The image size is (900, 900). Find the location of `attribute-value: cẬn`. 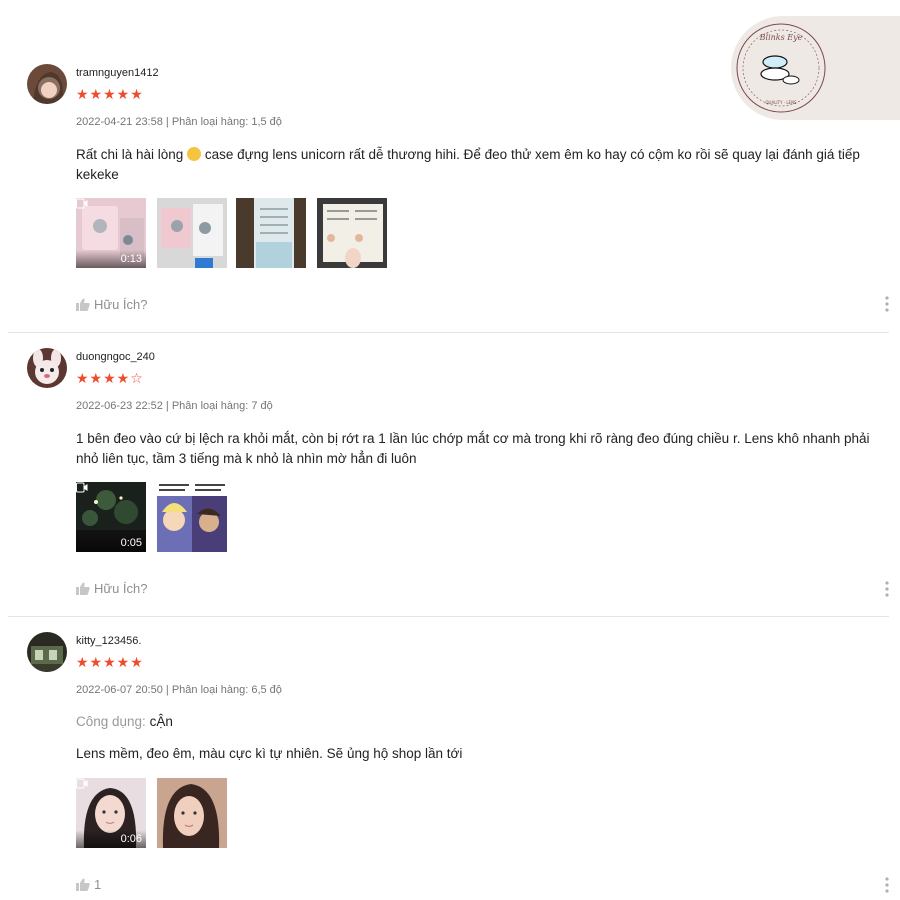

attribute-value: cẬn is located at coordinates (161, 721).